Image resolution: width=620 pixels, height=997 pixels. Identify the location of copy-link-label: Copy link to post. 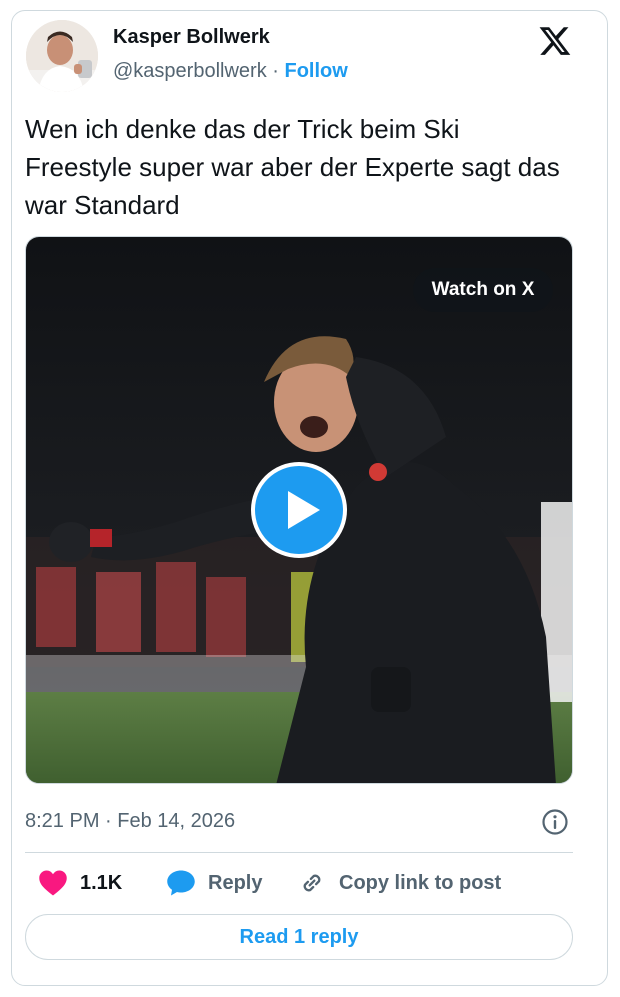
(420, 882).